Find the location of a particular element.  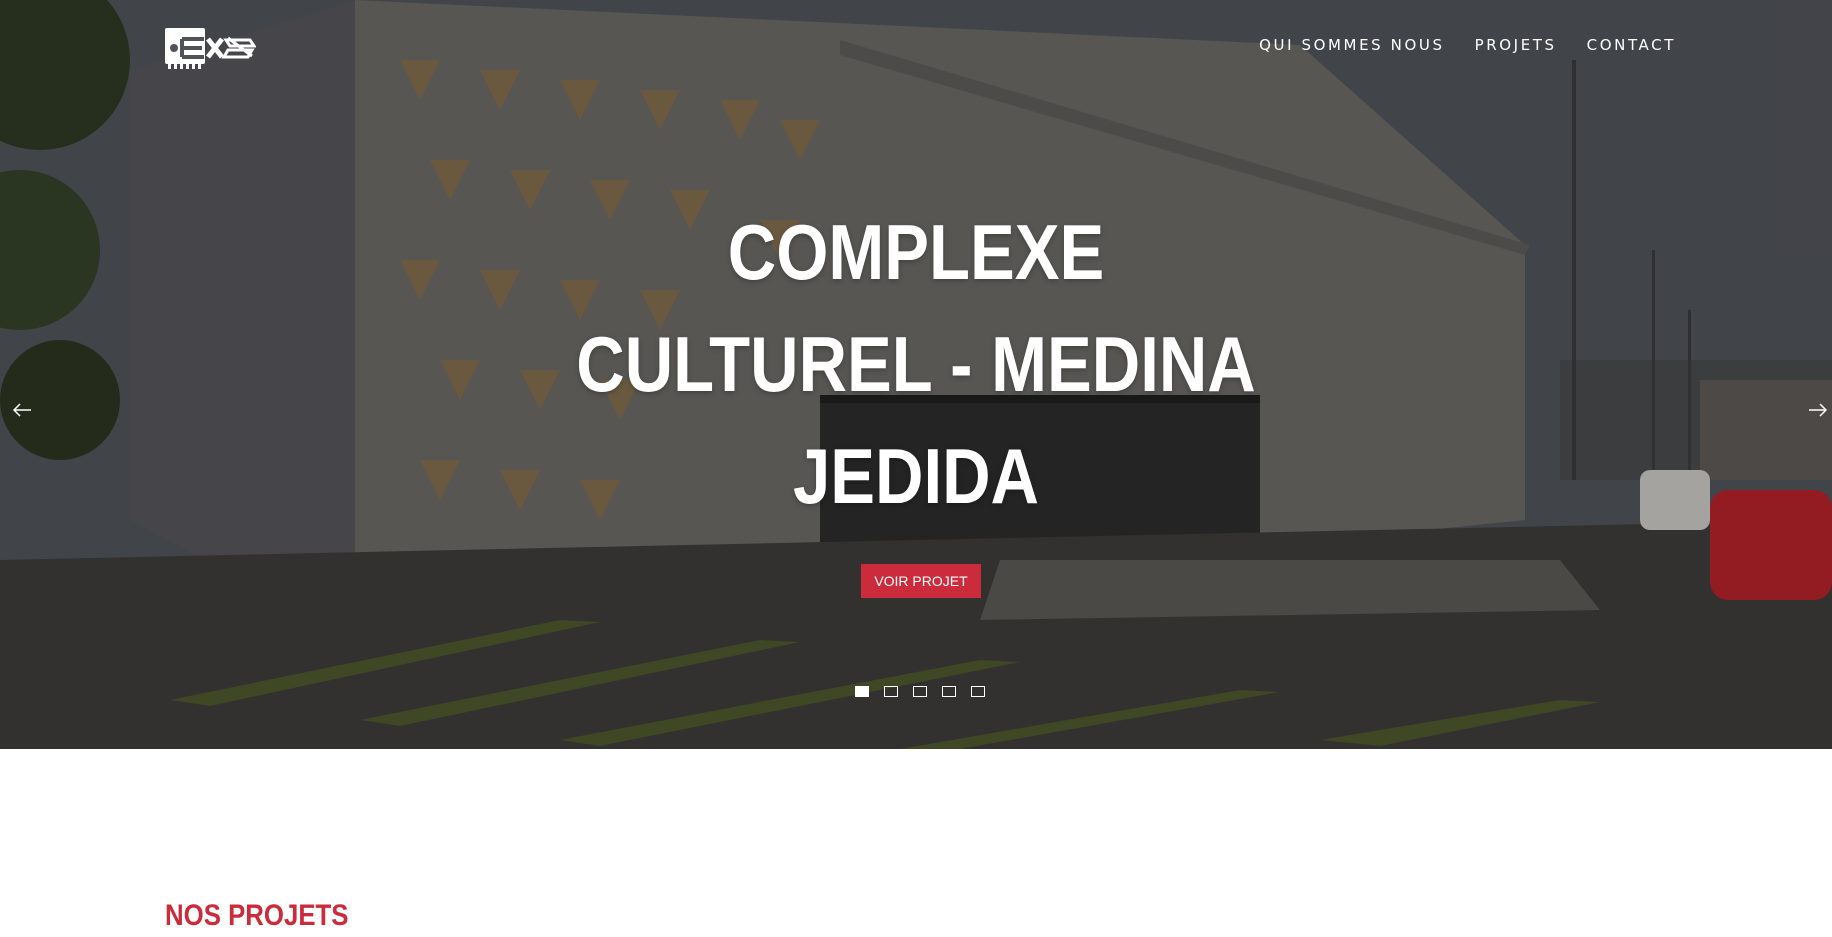

arrow-right-icon is located at coordinates (1818, 410).